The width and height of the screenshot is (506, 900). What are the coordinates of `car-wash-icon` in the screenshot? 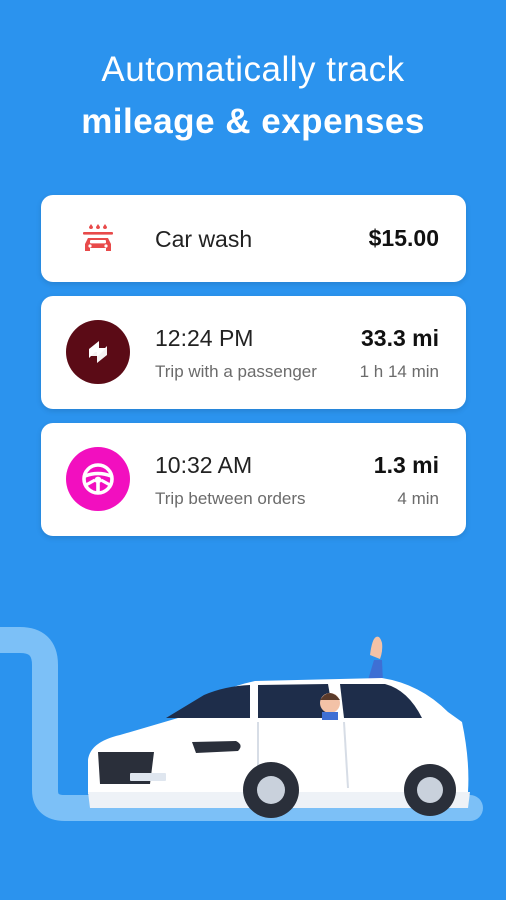 It's located at (98, 237).